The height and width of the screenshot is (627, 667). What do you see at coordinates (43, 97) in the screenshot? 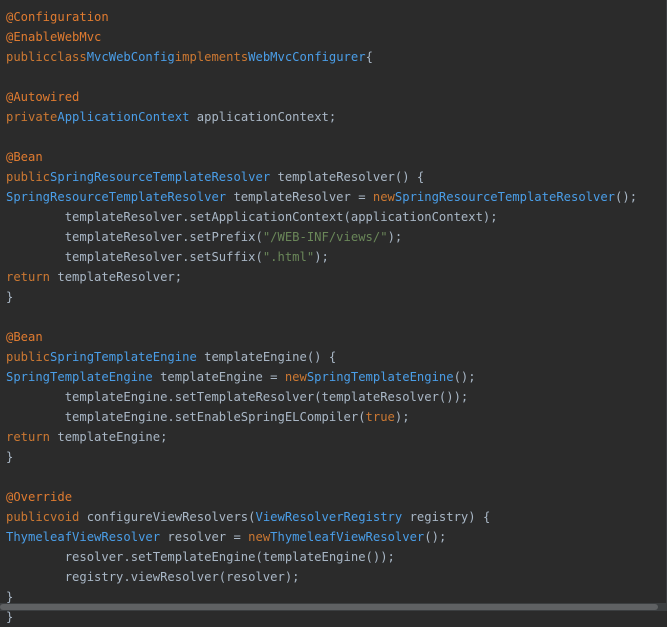
I see `code-token-annotation: @Autowired` at bounding box center [43, 97].